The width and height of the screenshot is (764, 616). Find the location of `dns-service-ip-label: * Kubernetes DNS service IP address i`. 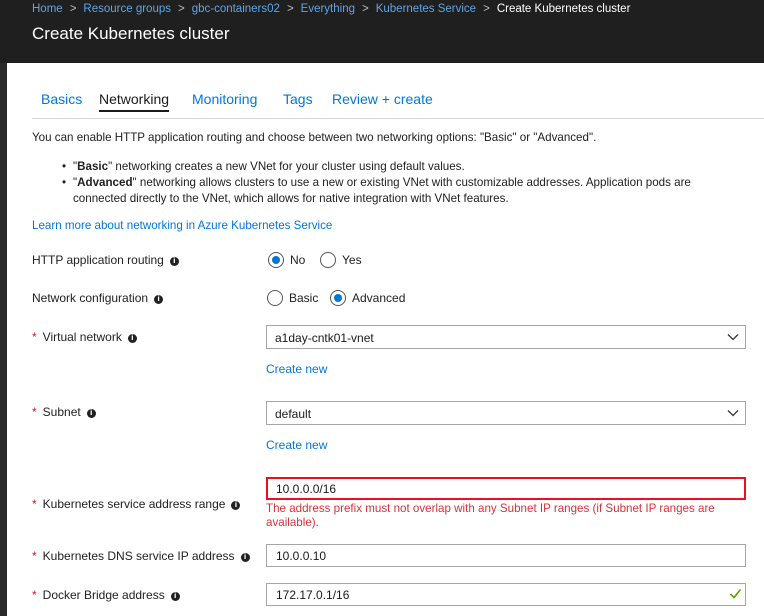

dns-service-ip-label: * Kubernetes DNS service IP address i is located at coordinates (141, 556).